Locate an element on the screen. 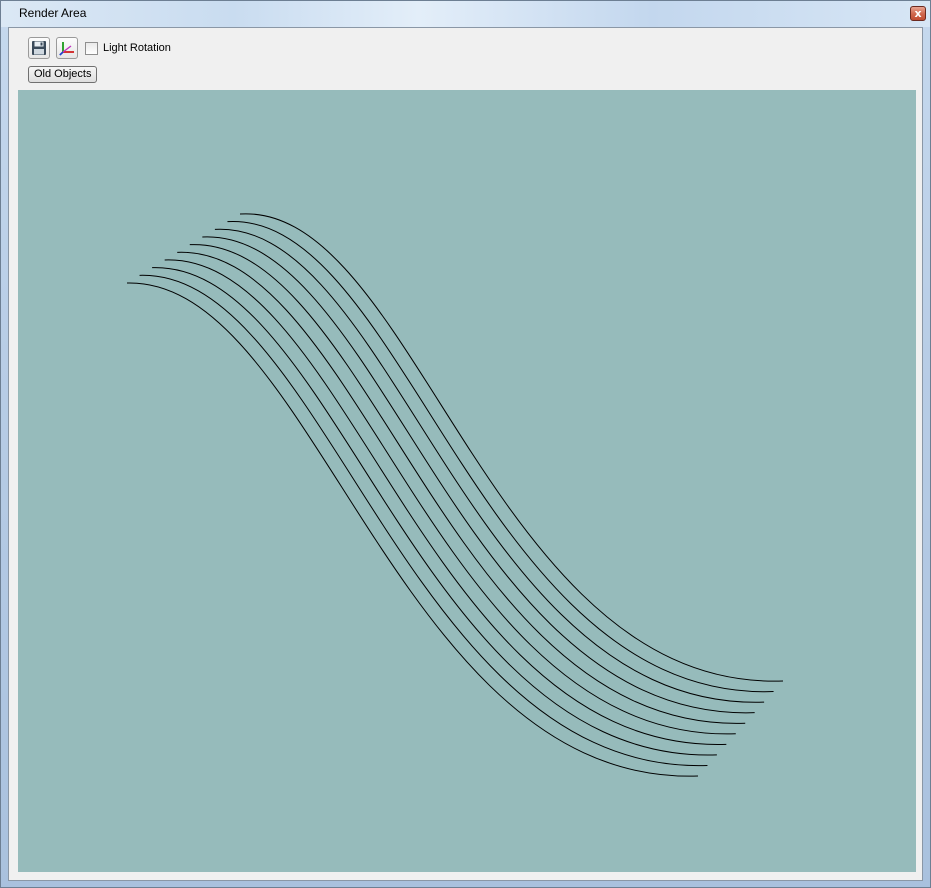  floppy-disk-icon is located at coordinates (39, 48).